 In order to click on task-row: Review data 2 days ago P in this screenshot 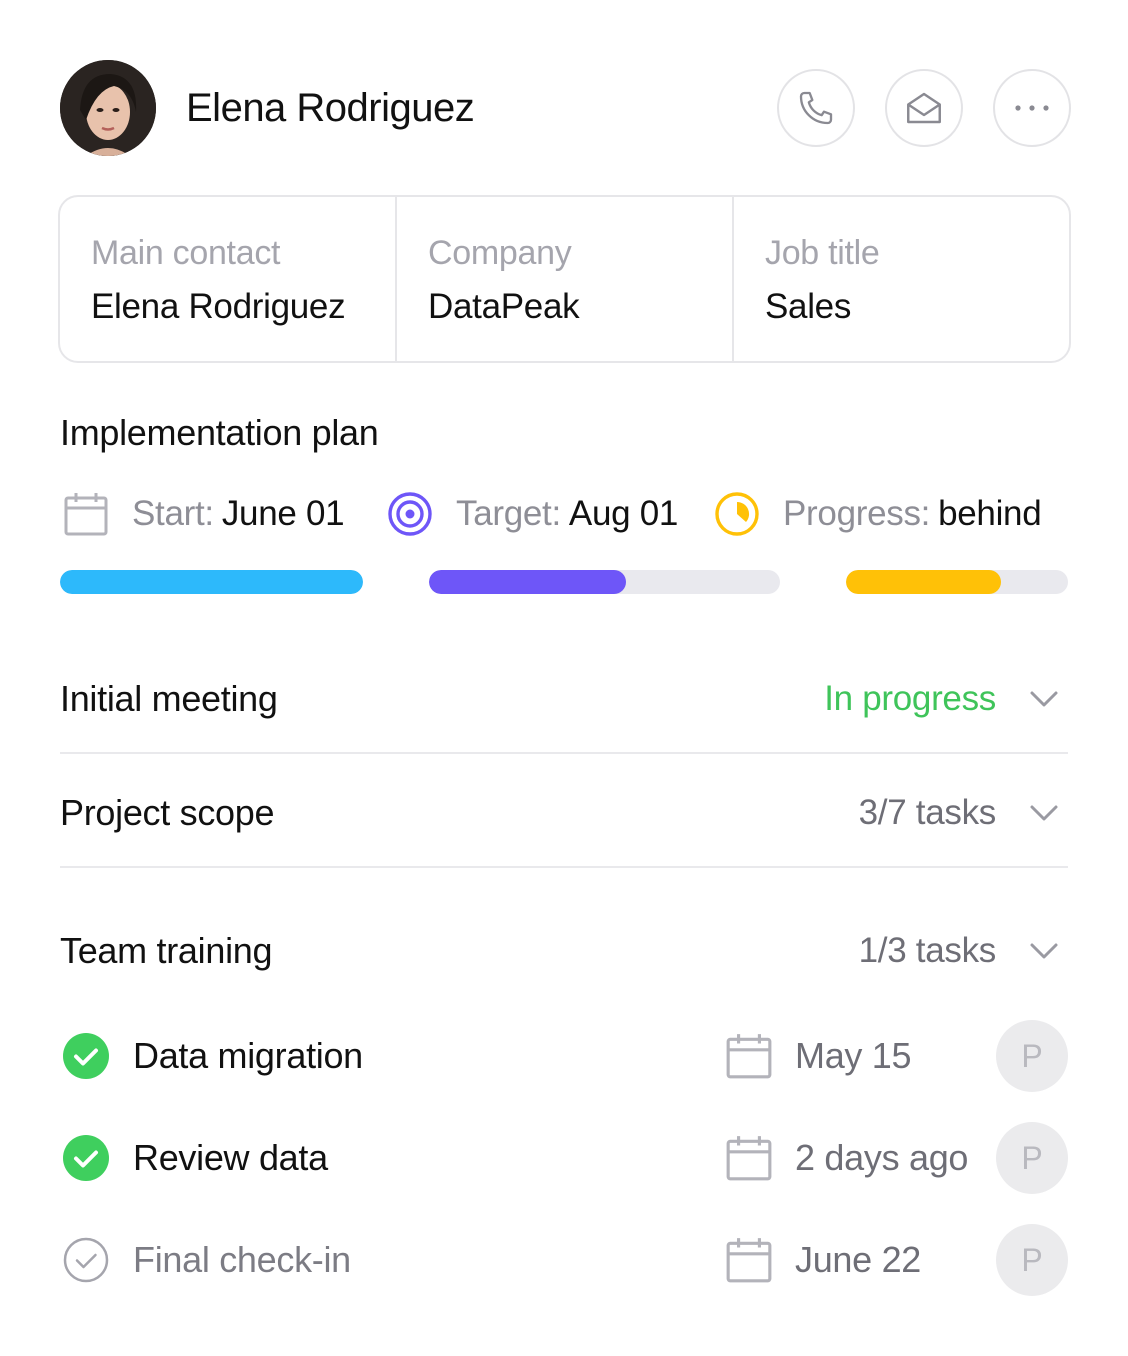, I will do `click(564, 1158)`.